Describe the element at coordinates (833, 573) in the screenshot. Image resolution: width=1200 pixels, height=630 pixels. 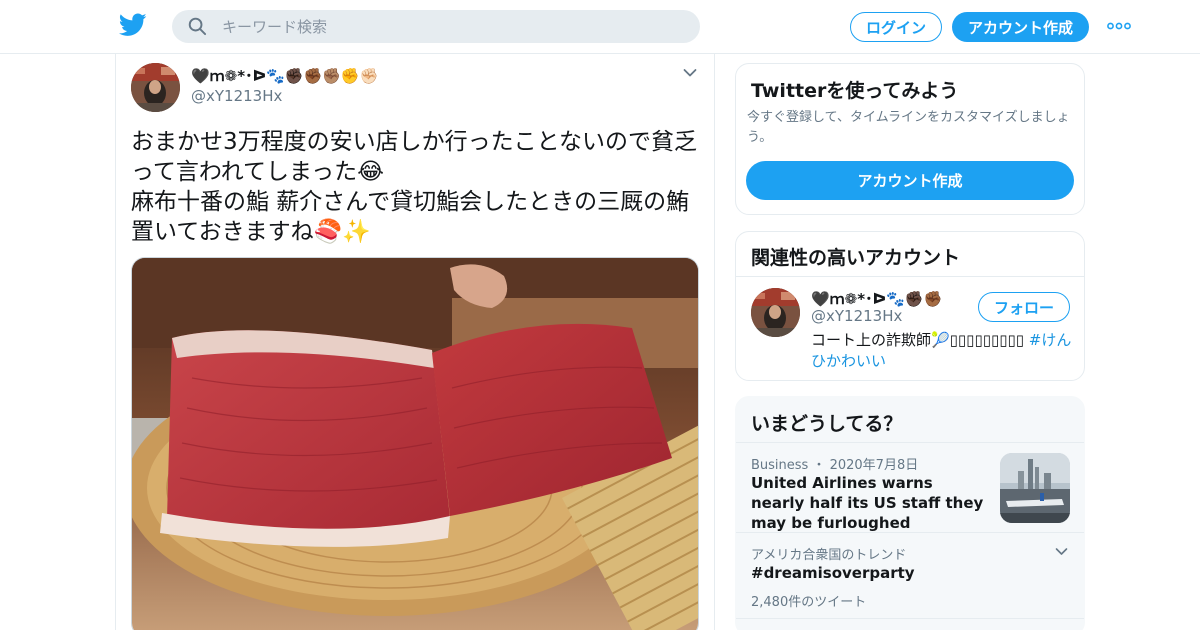
I see `trend-hashtag: #dreamisoverparty` at that location.